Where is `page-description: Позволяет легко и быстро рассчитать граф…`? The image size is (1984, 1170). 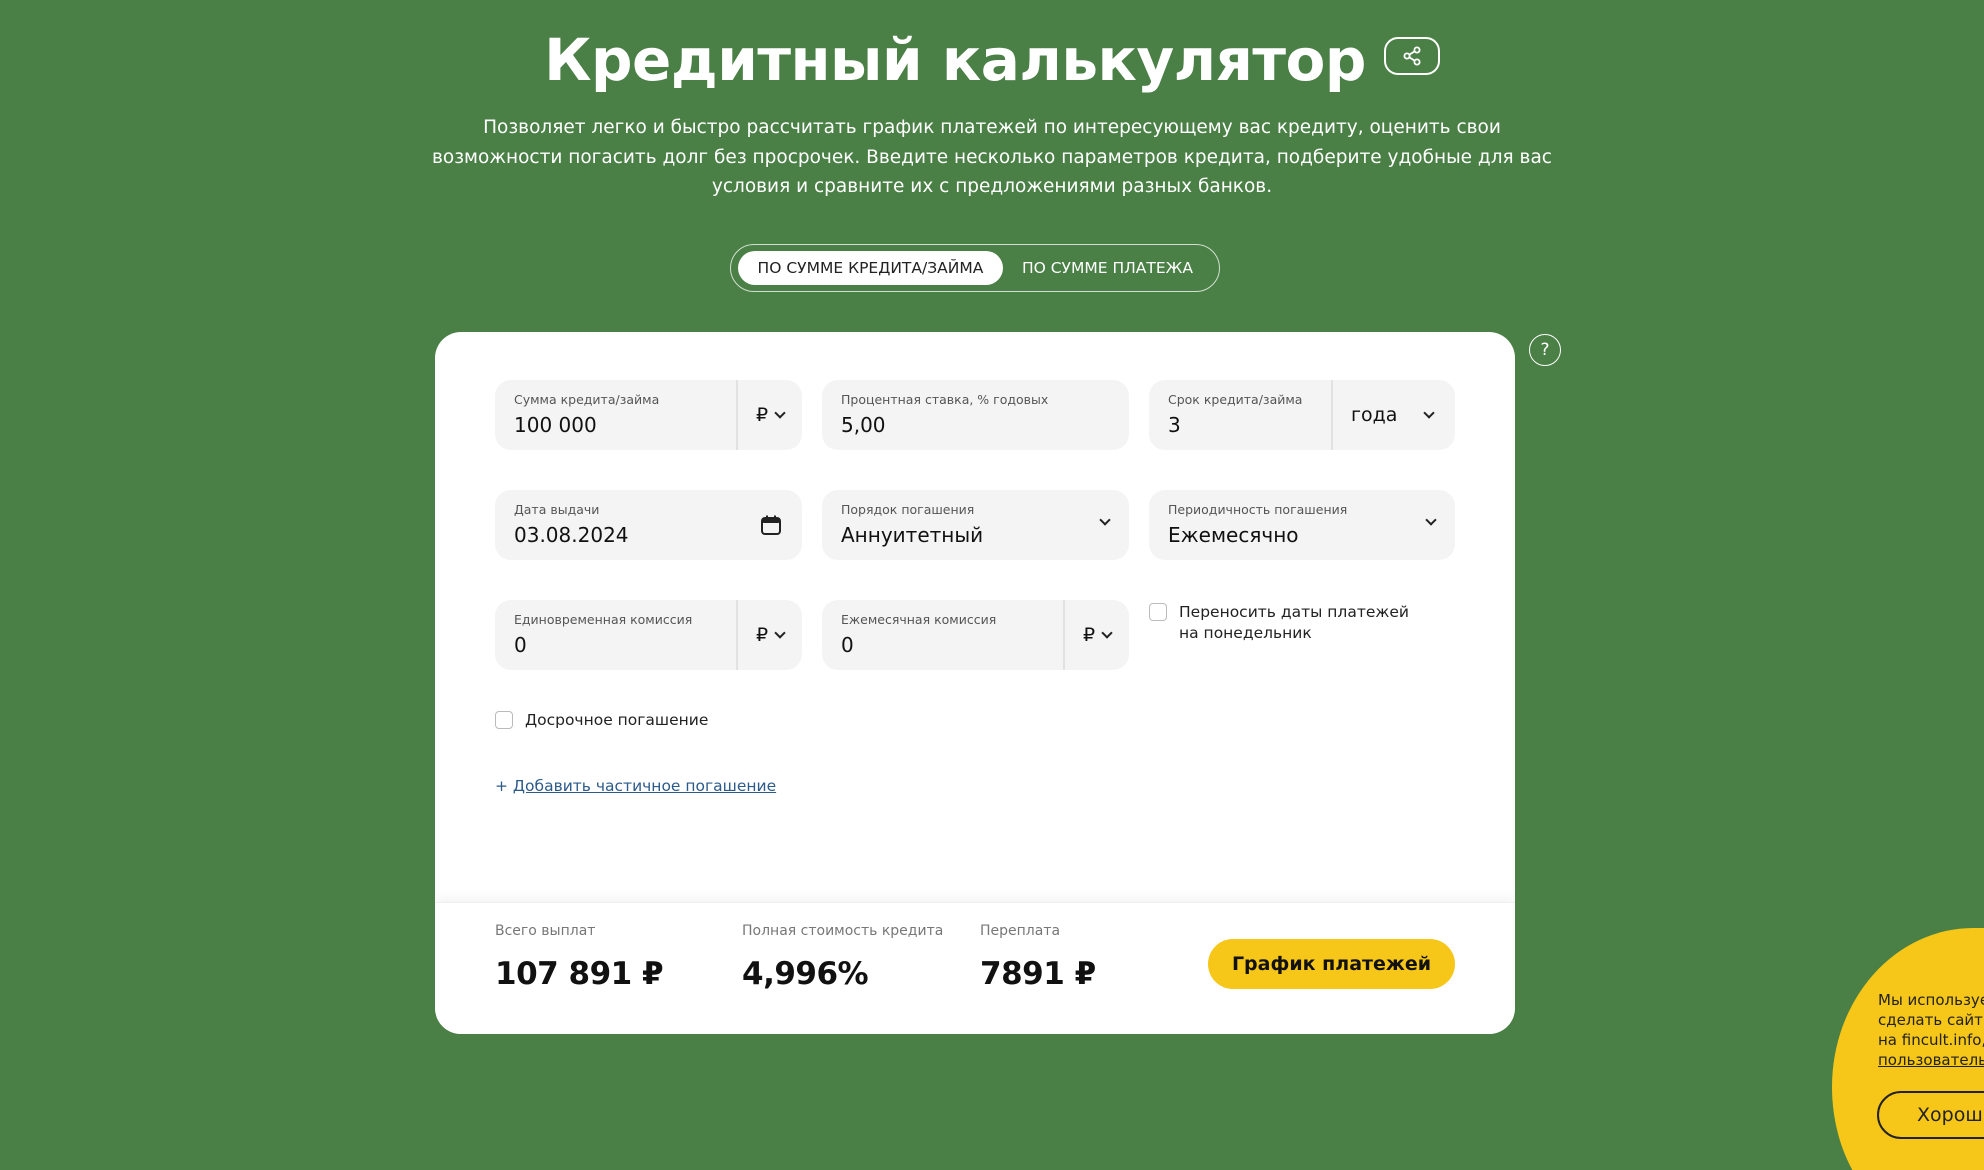 page-description: Позволяет легко и быстро рассчитать граф… is located at coordinates (992, 157).